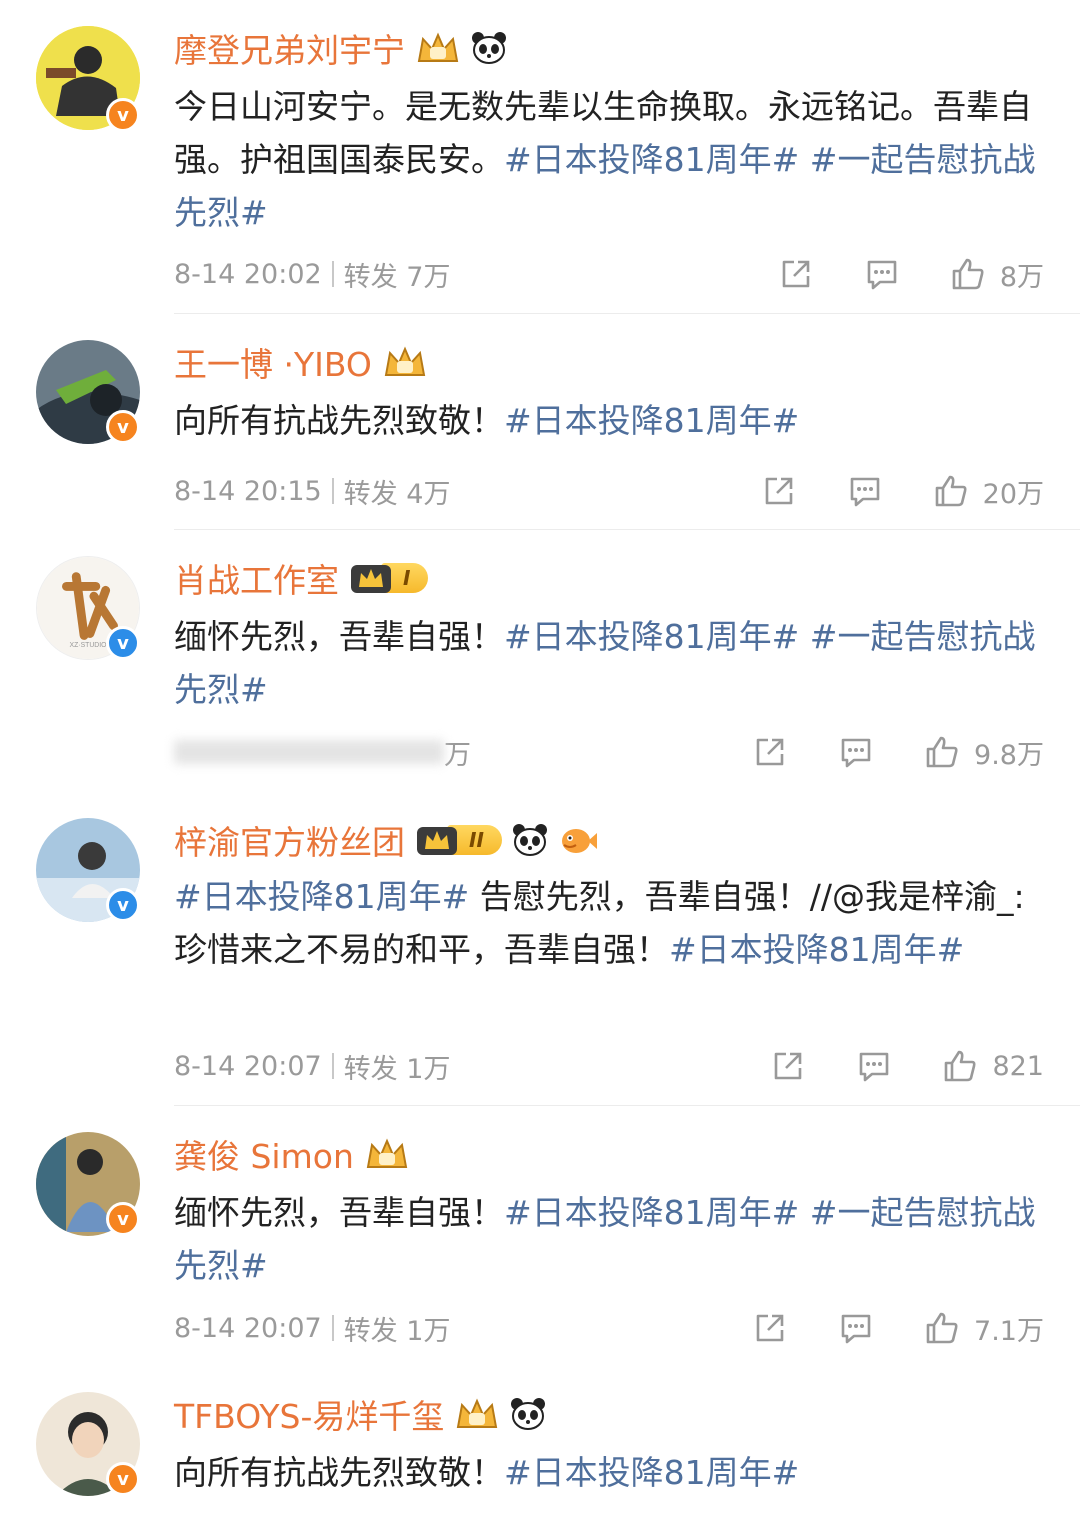  I want to click on post-time: 8-14 20:02, so click(248, 274).